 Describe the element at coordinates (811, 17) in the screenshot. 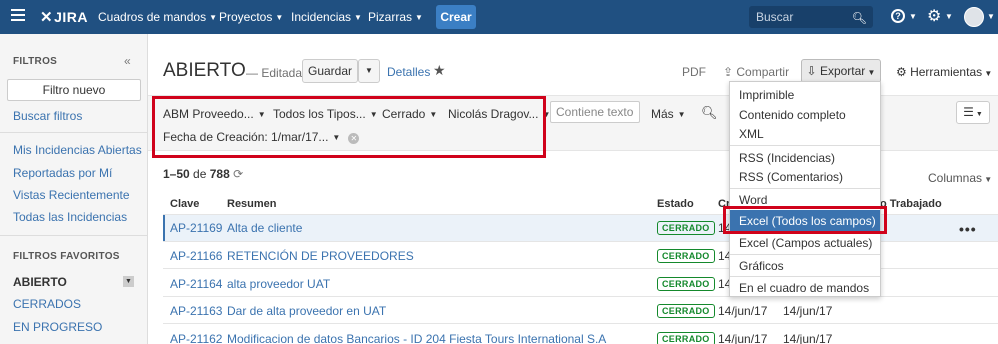

I see `search-input: Buscar 🔍︎` at that location.